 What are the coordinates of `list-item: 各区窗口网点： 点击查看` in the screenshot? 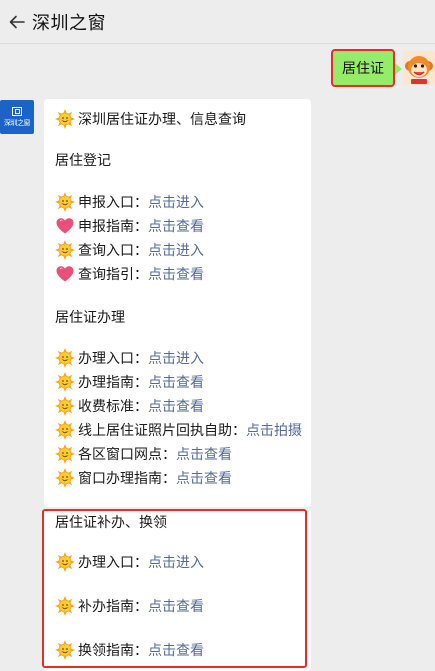 It's located at (143, 454).